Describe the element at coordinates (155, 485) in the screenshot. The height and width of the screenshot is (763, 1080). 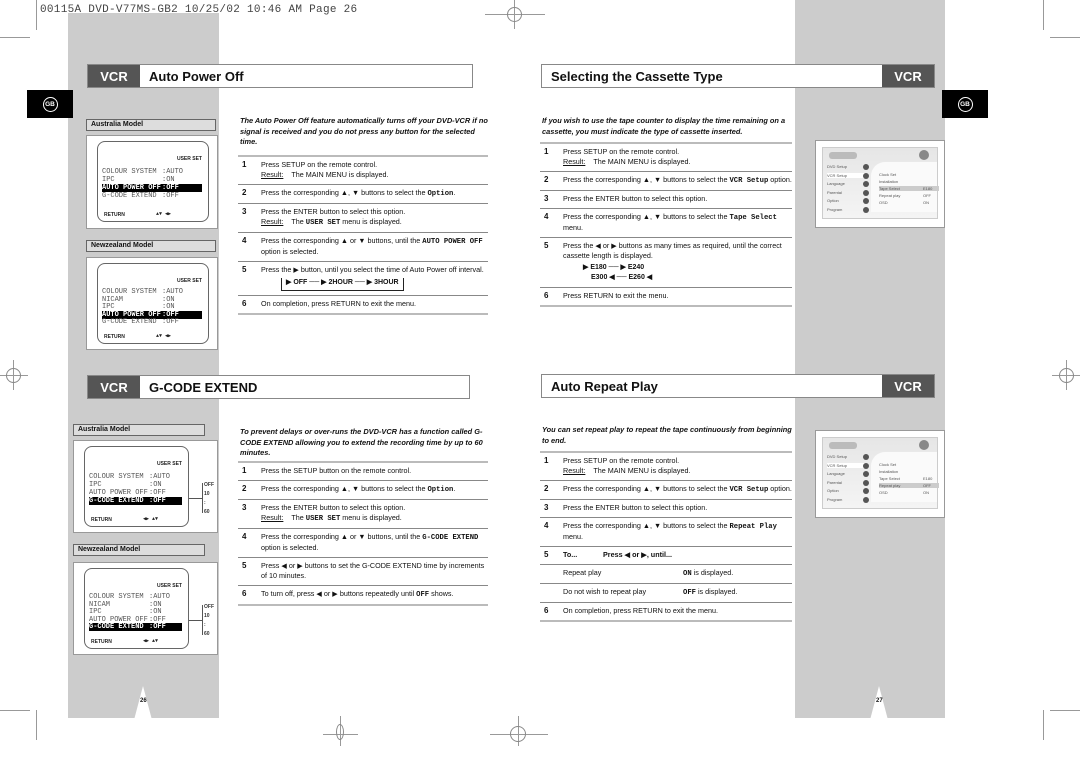
I see `osd-row-value: :ON` at that location.